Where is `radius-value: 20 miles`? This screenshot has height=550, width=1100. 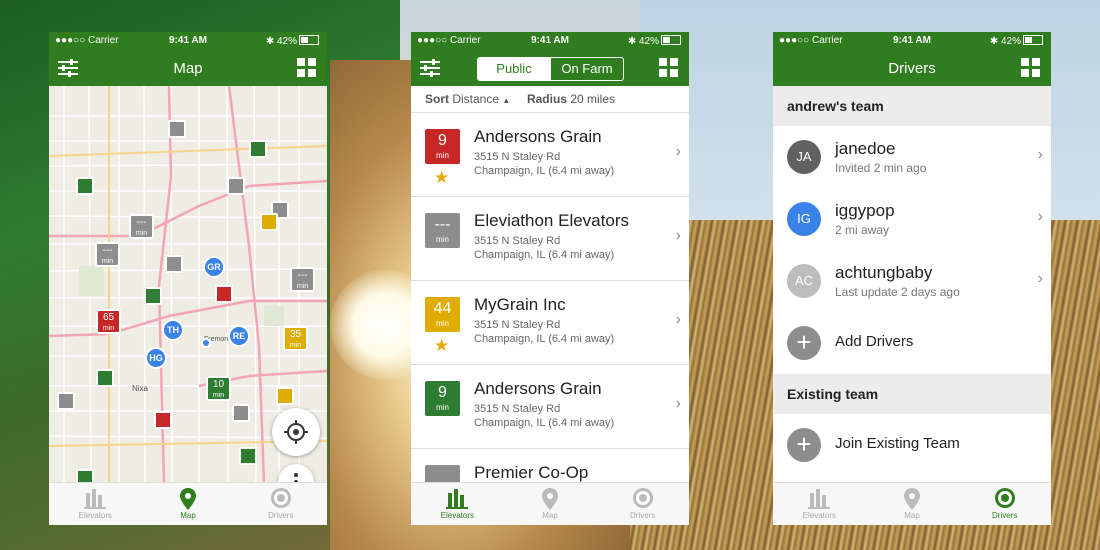 radius-value: 20 miles is located at coordinates (592, 99).